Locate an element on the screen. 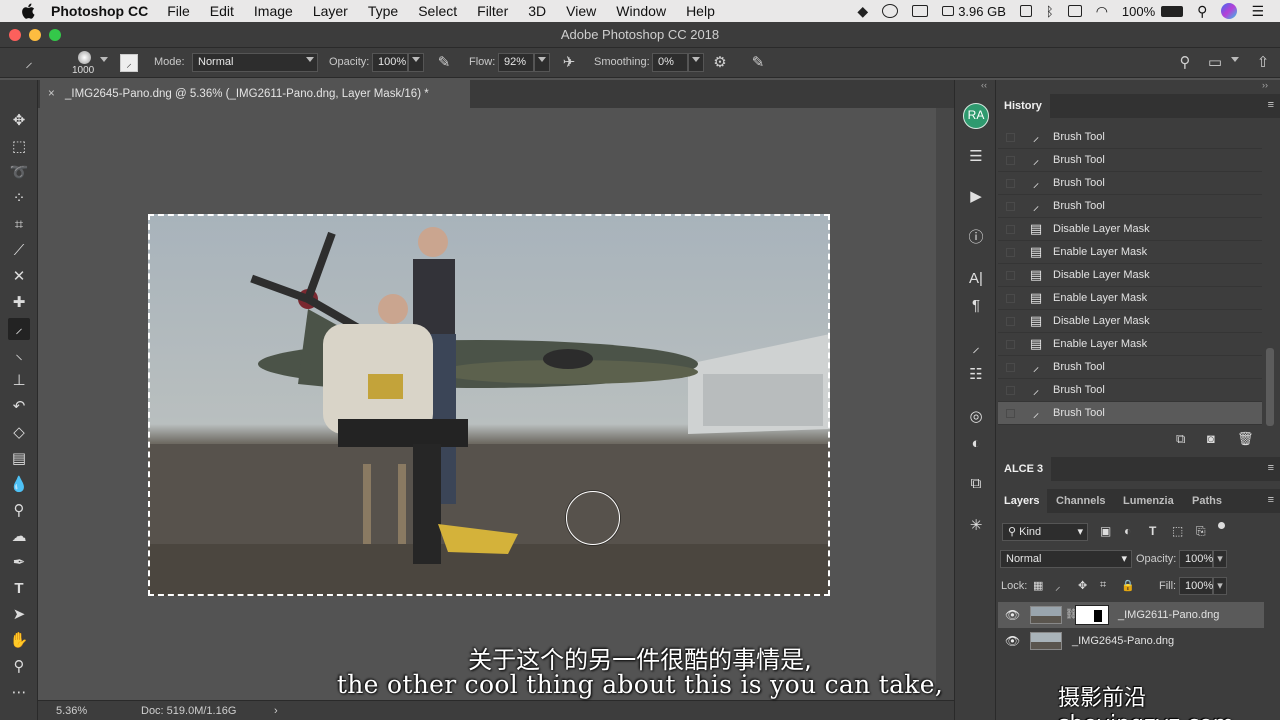 The image size is (1280, 720). healing-brush-tool-icon: ✚ is located at coordinates (19, 303).